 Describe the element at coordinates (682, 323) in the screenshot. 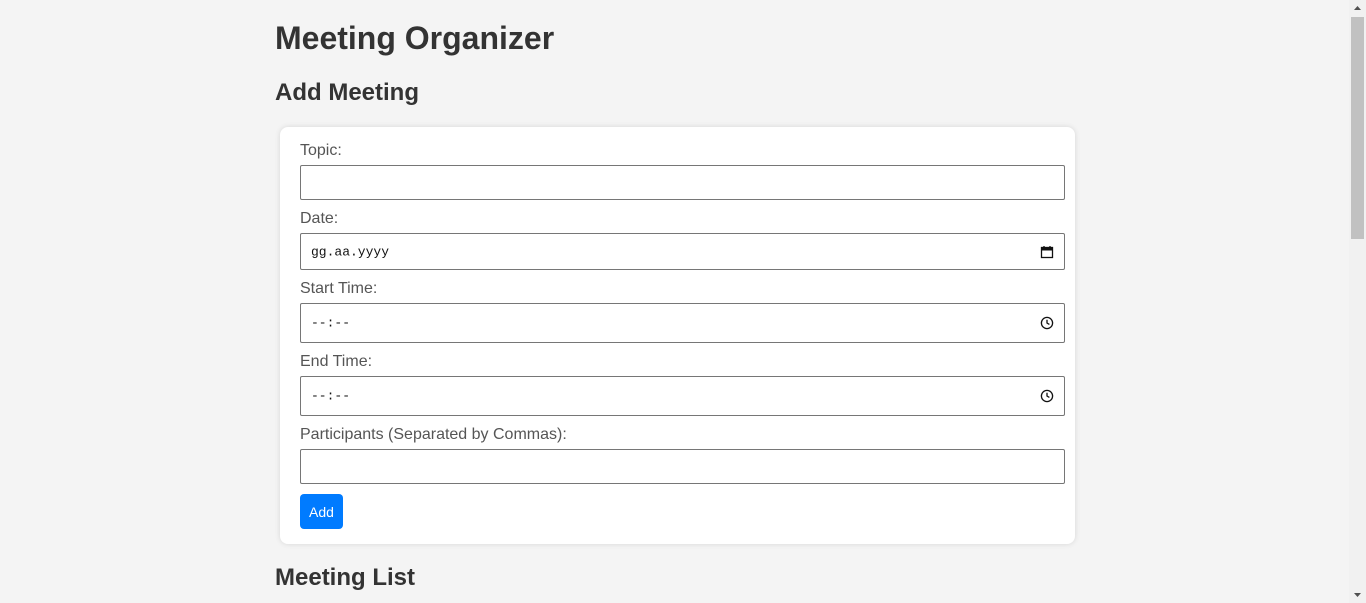

I see `start-time-input: --:--` at that location.